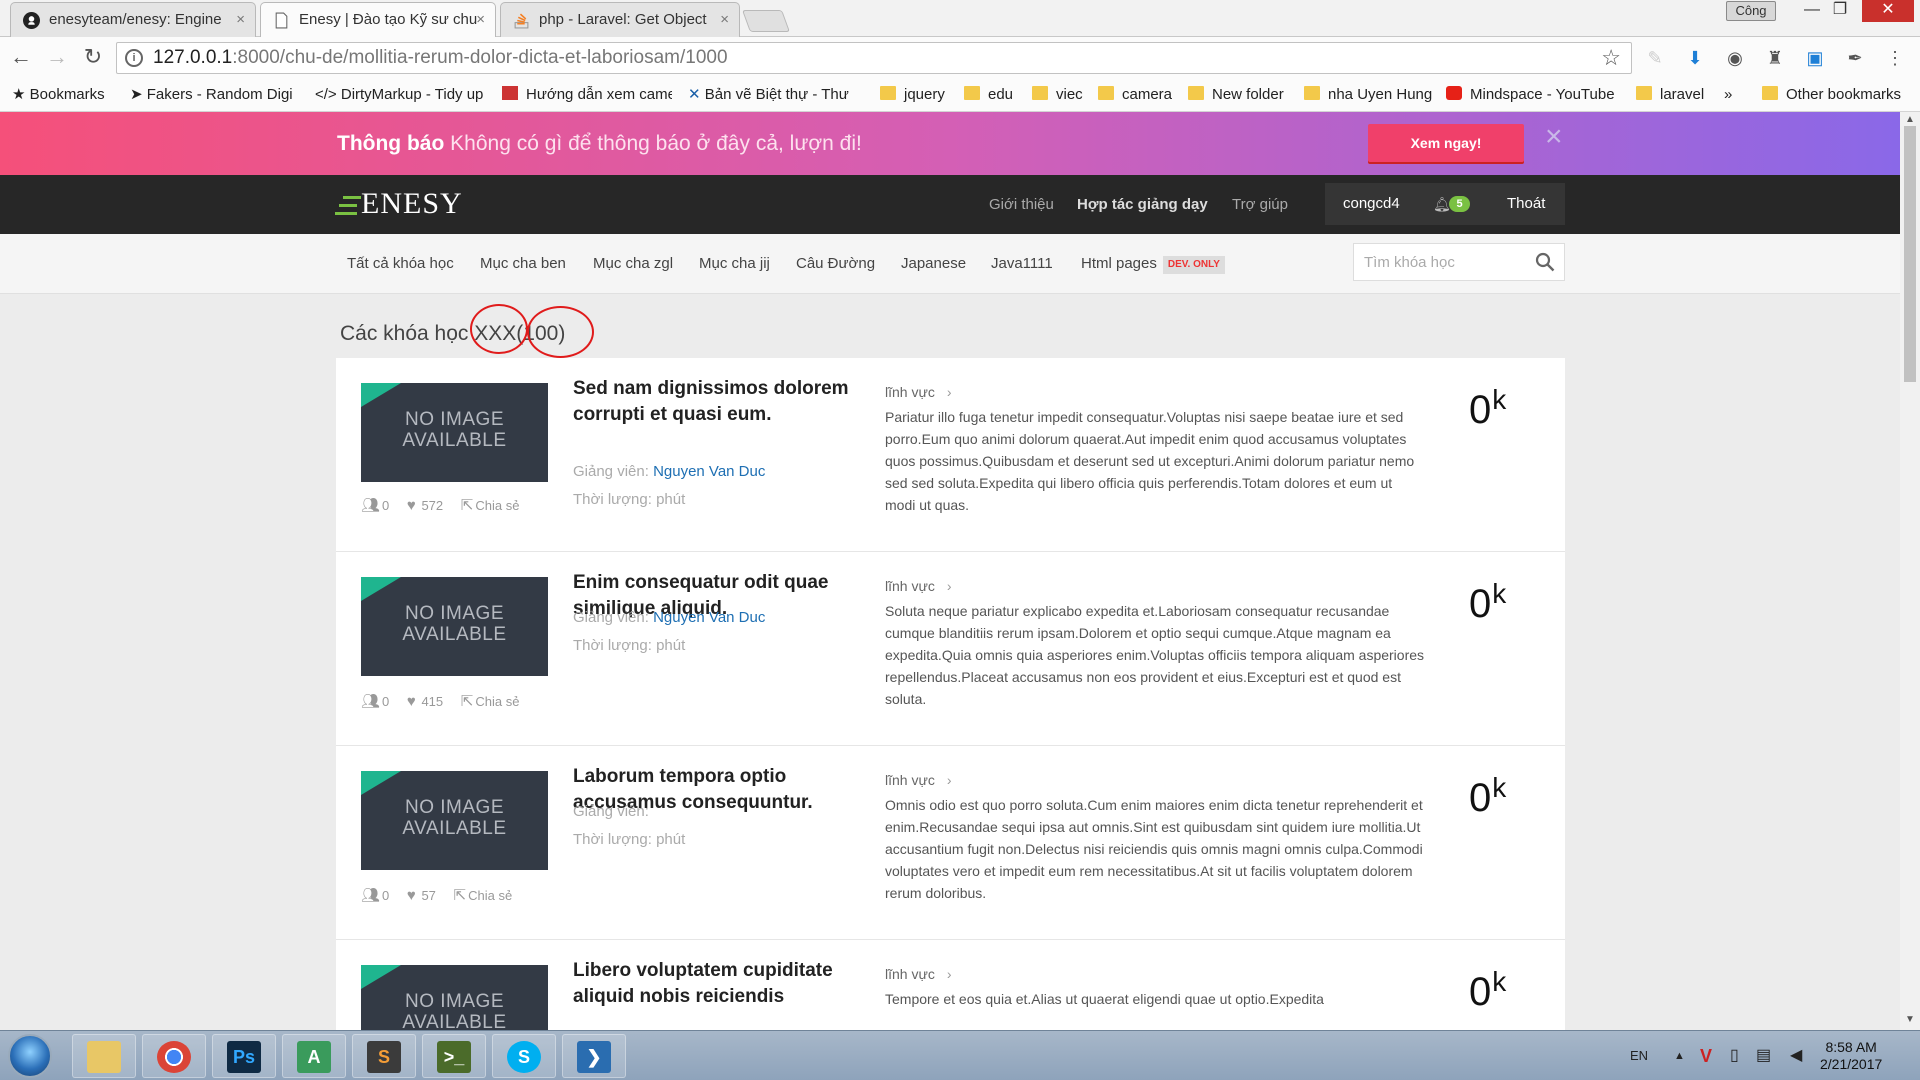  What do you see at coordinates (587, 95) in the screenshot?
I see `bookmark-item: Hướng dẫn xem came` at bounding box center [587, 95].